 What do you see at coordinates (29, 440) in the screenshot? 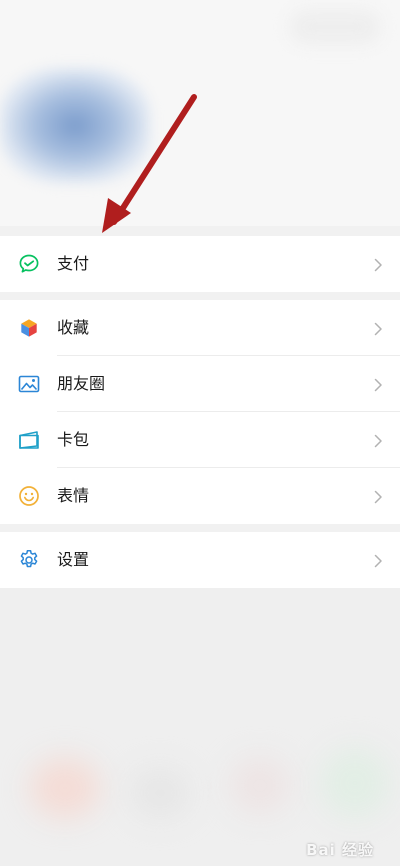
I see `card-wallet-icon` at bounding box center [29, 440].